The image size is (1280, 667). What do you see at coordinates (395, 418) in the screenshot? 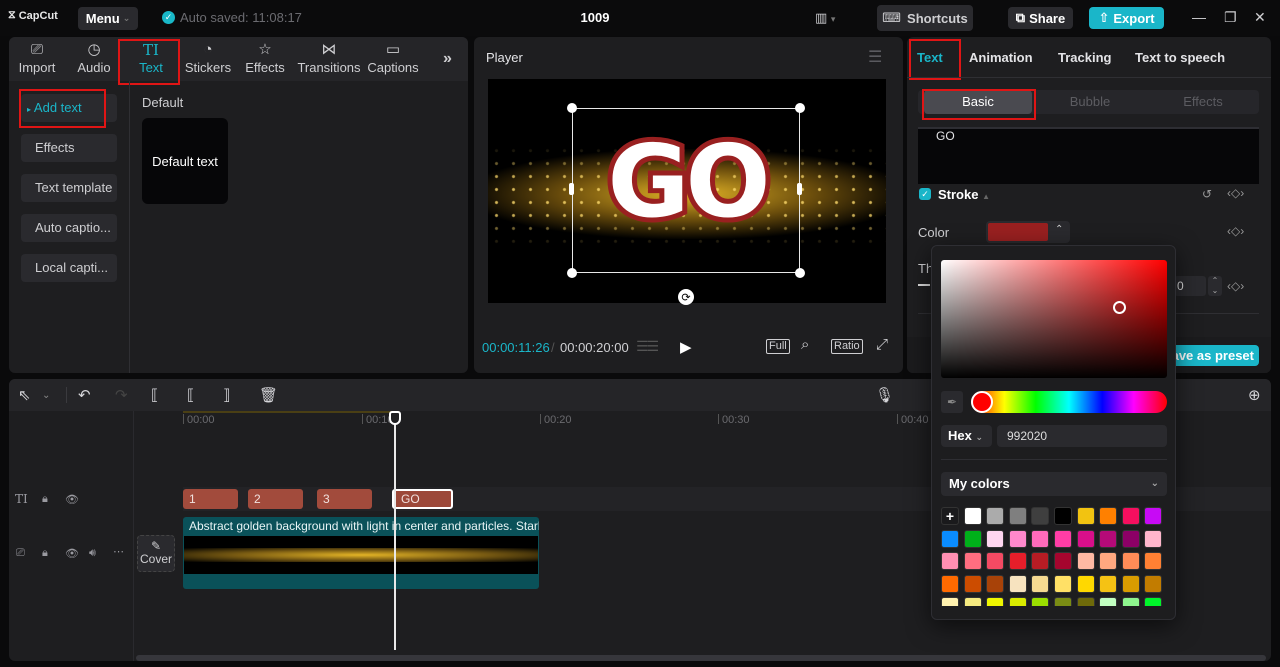
I see `playhead-handle` at bounding box center [395, 418].